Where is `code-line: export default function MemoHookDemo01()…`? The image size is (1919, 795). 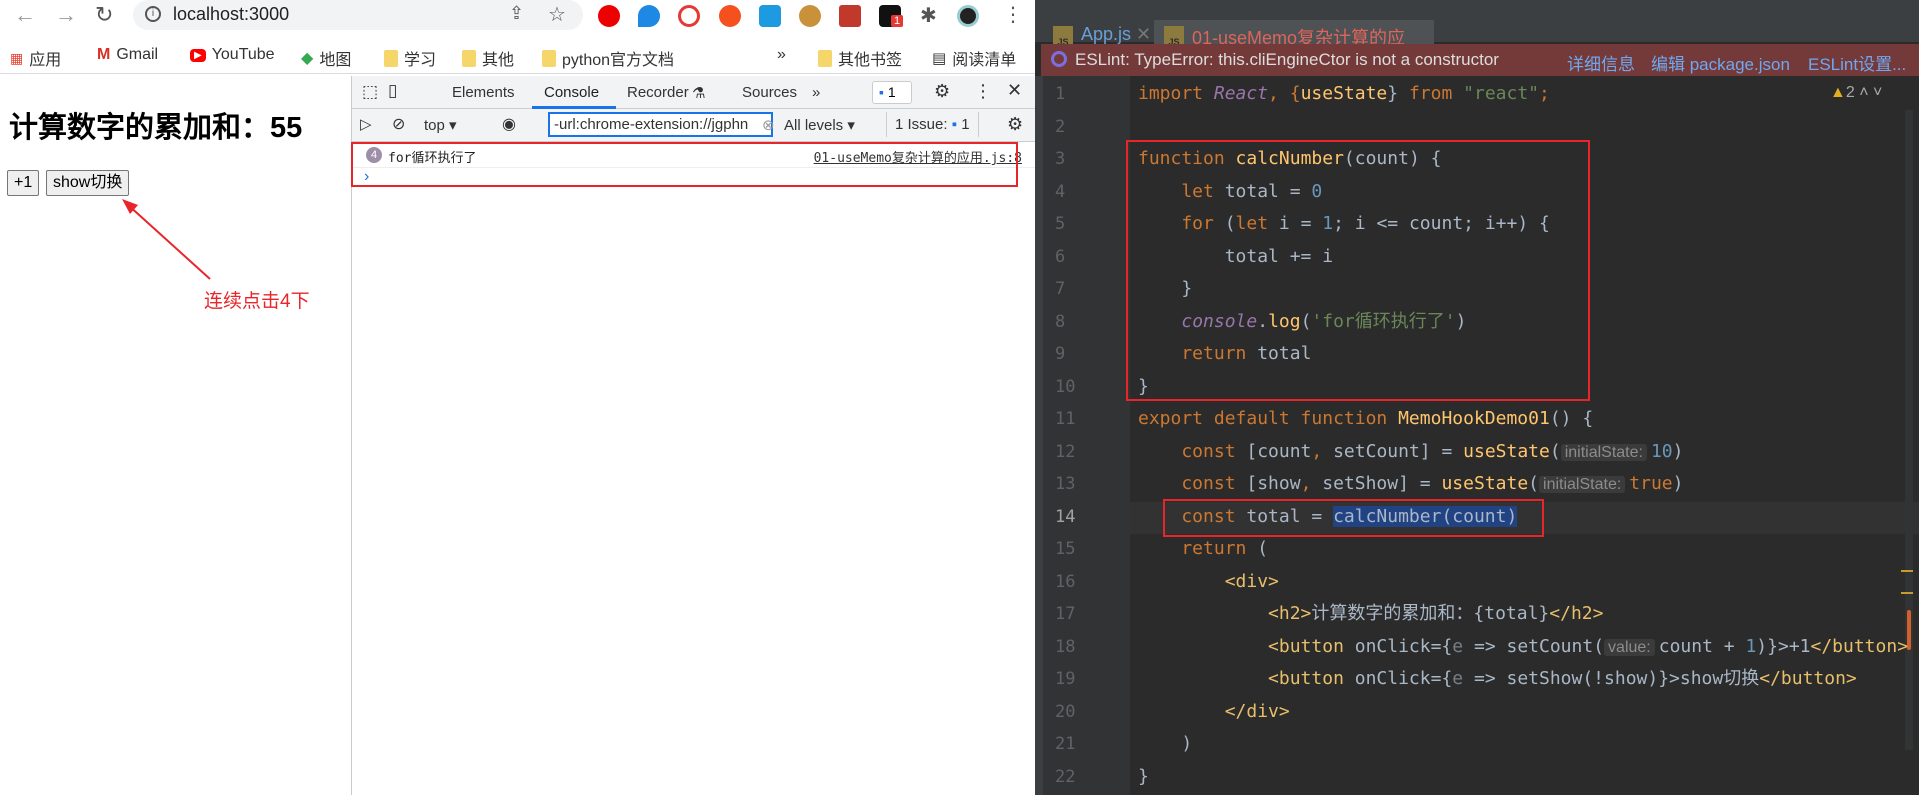
code-line: export default function MemoHookDemo01()… is located at coordinates (1365, 419).